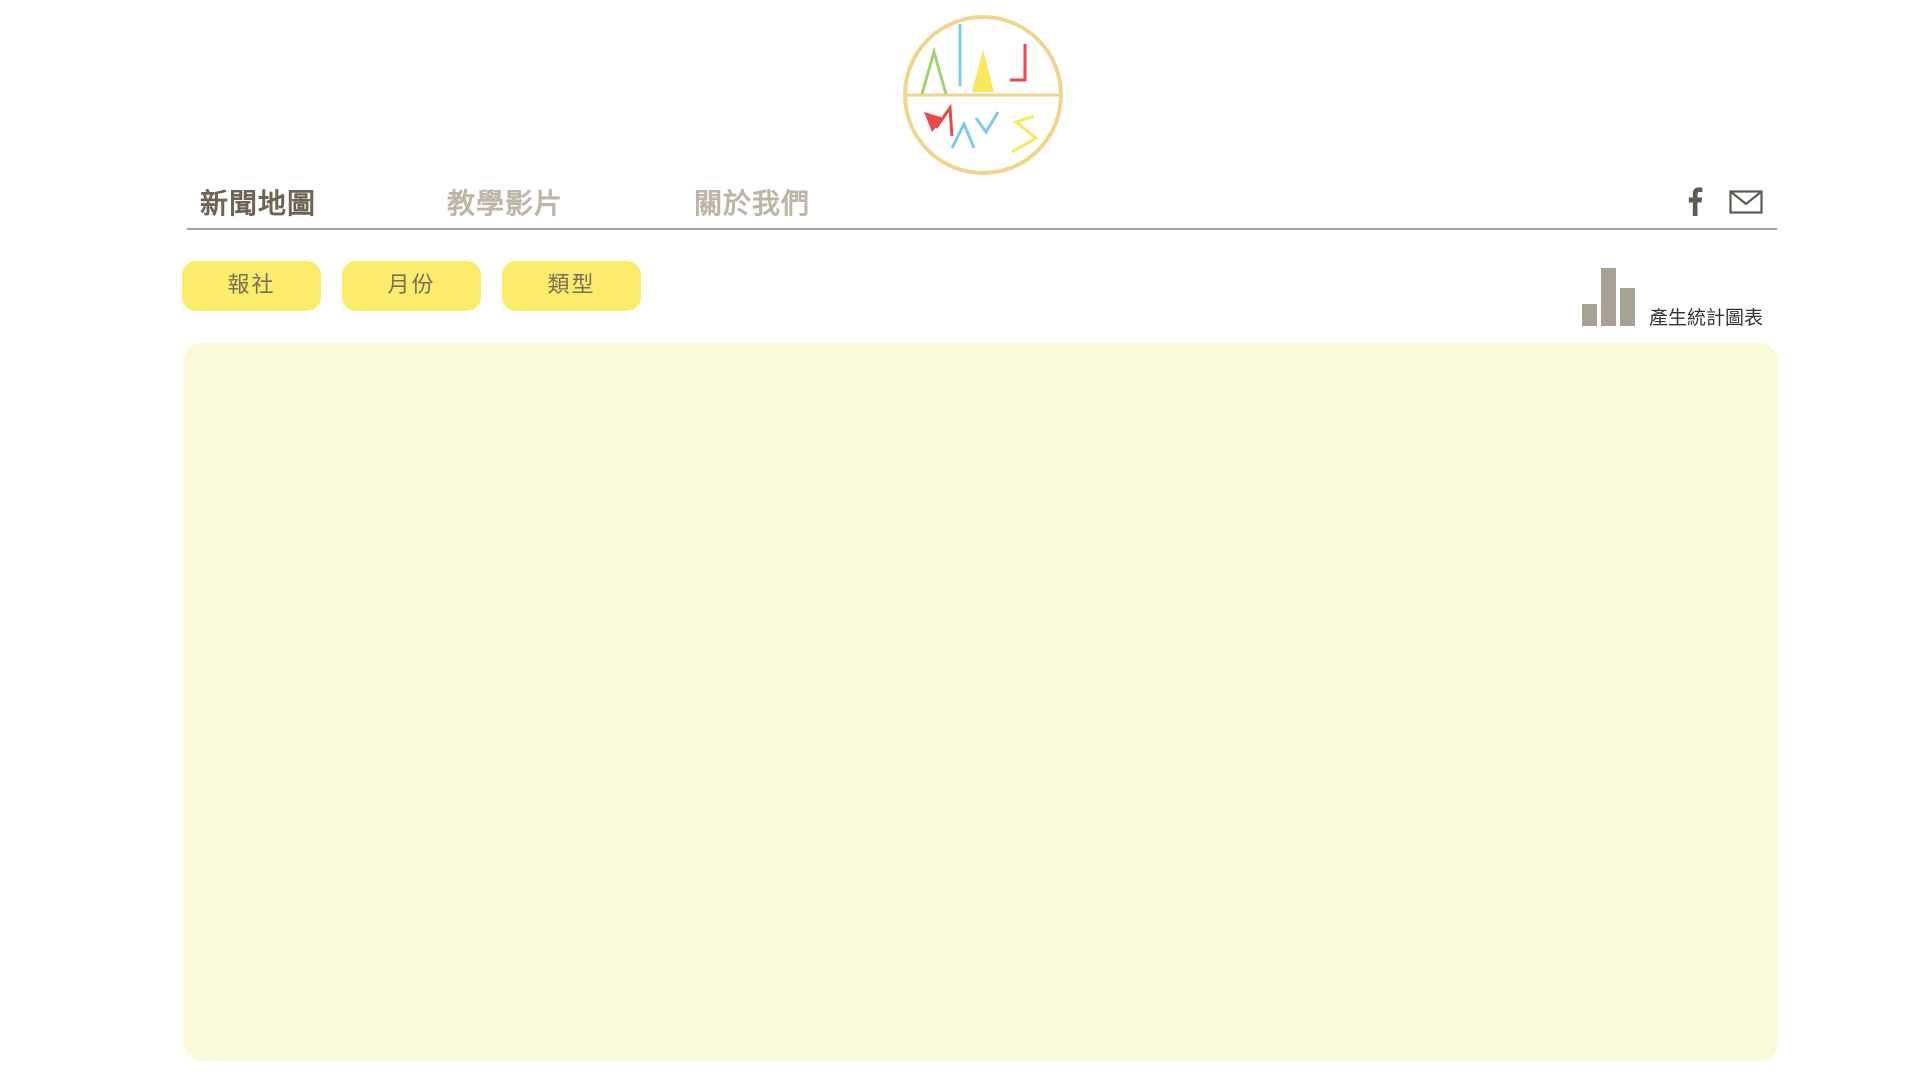 Image resolution: width=1920 pixels, height=1080 pixels. What do you see at coordinates (752, 202) in the screenshot?
I see `nav-item-about-us: 關於我們` at bounding box center [752, 202].